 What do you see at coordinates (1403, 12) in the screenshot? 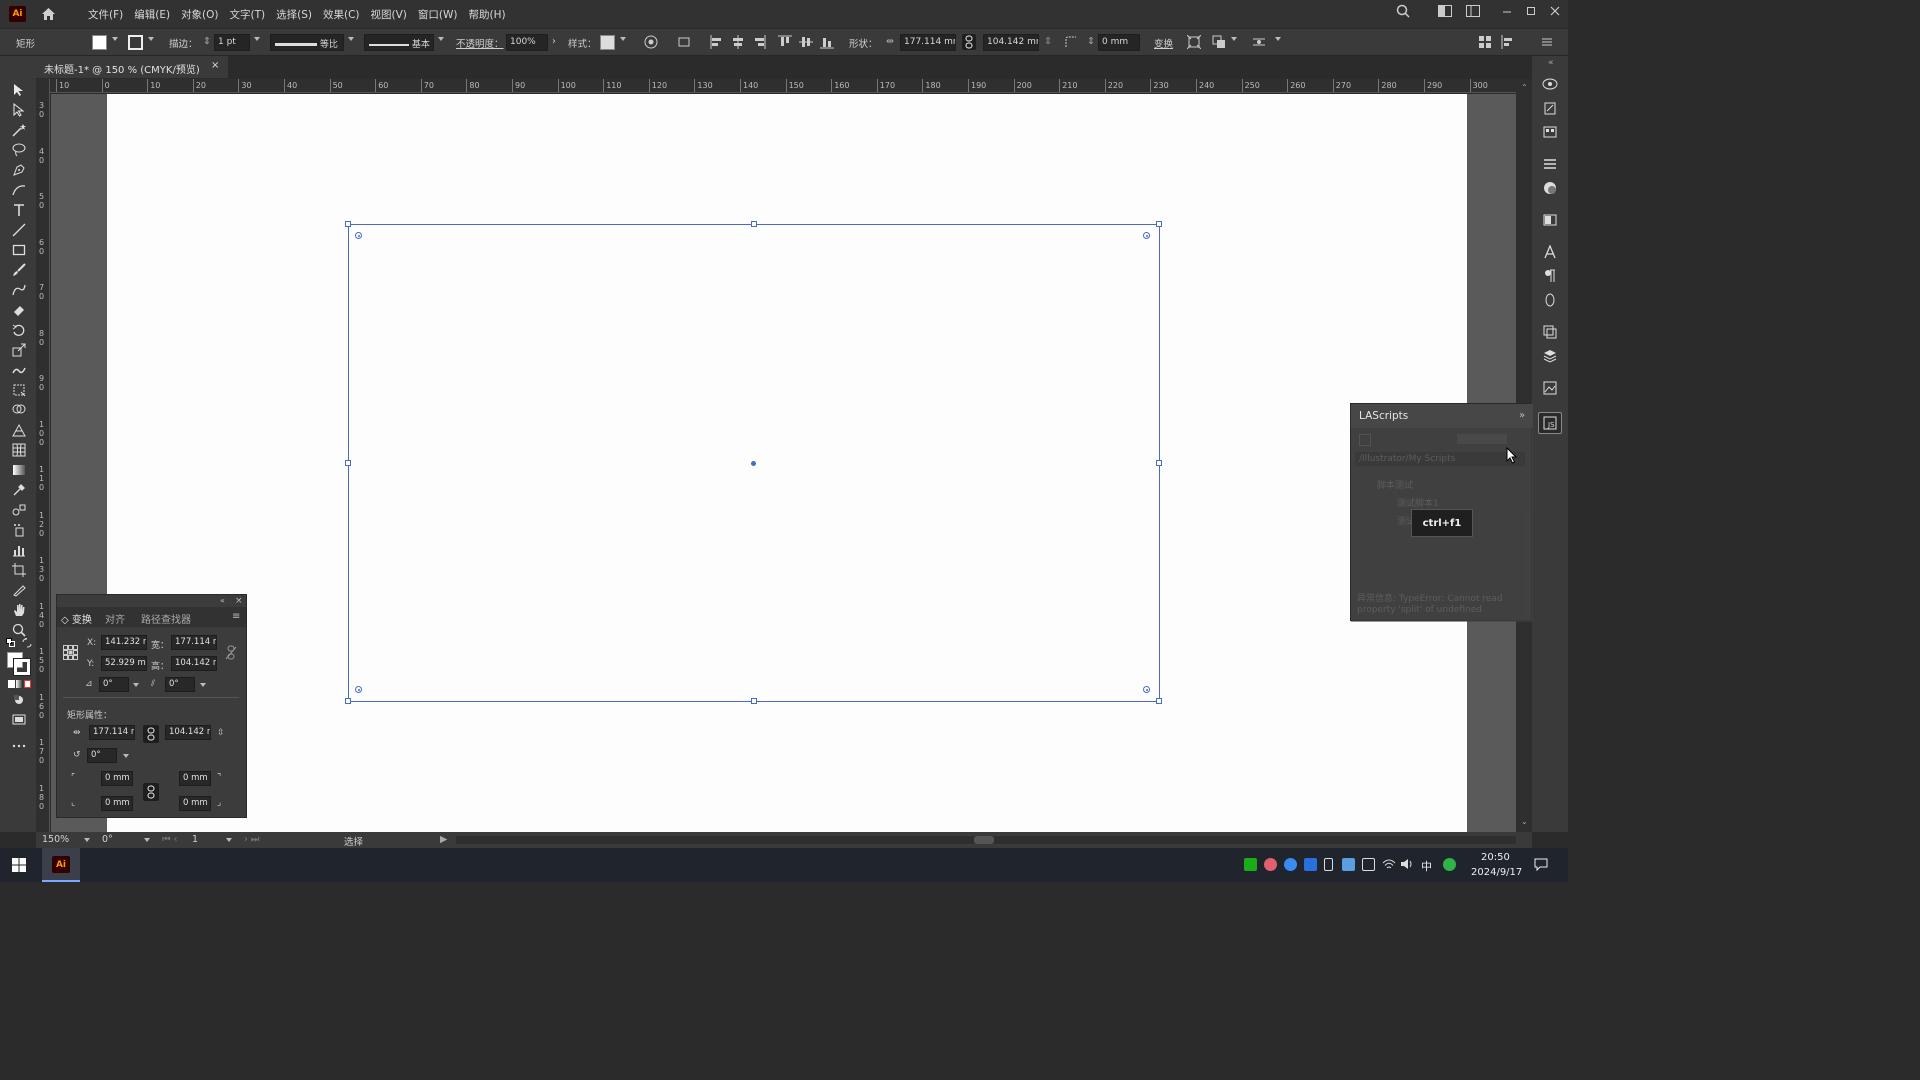
I see `search-icon` at bounding box center [1403, 12].